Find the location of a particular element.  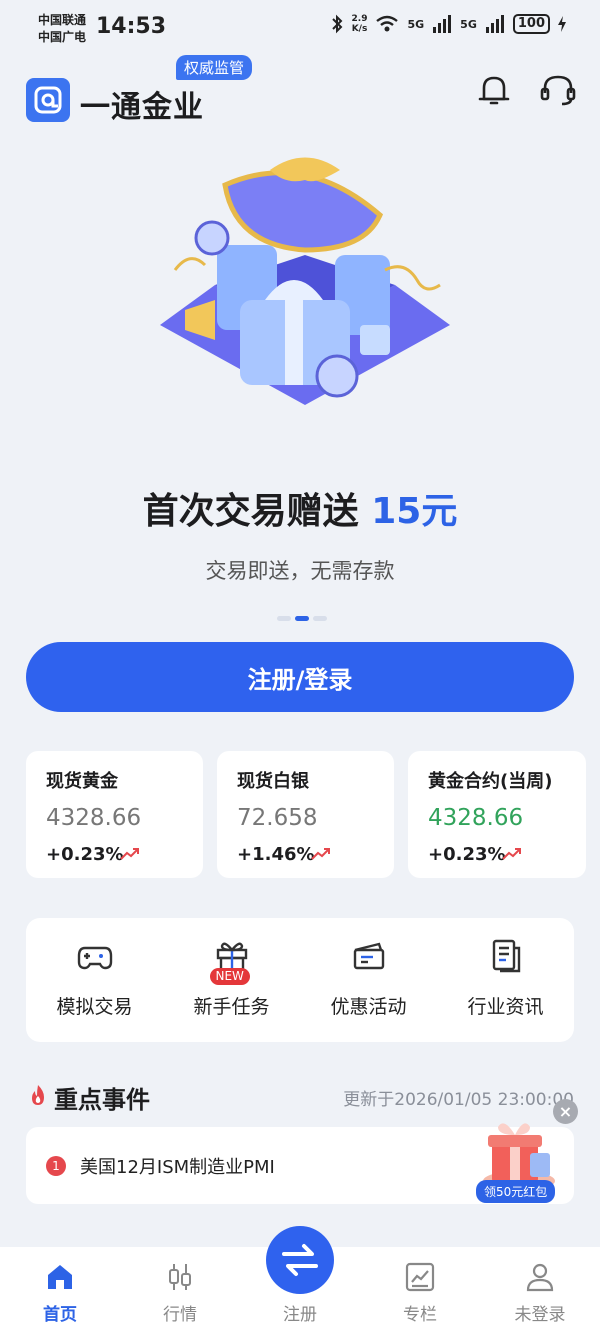

tab-market: 行情 is located at coordinates (180, 1290).